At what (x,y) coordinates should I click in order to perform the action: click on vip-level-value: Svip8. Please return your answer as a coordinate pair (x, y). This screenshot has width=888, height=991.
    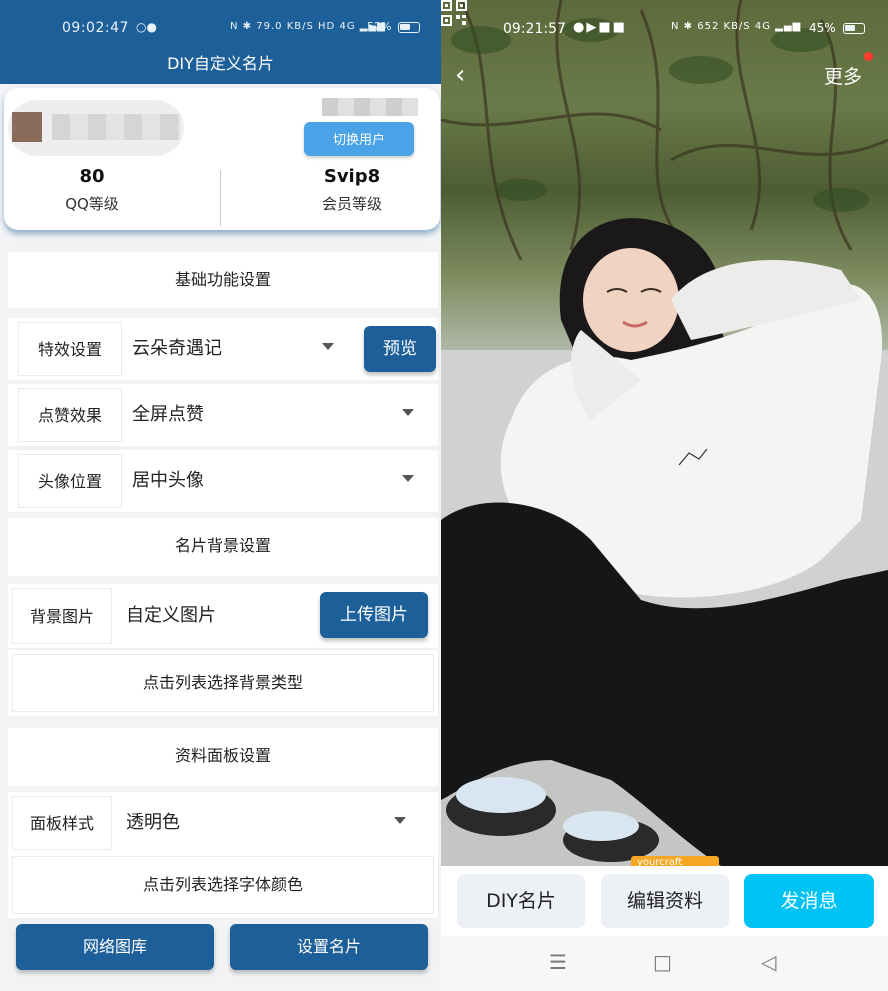
    Looking at the image, I should click on (352, 176).